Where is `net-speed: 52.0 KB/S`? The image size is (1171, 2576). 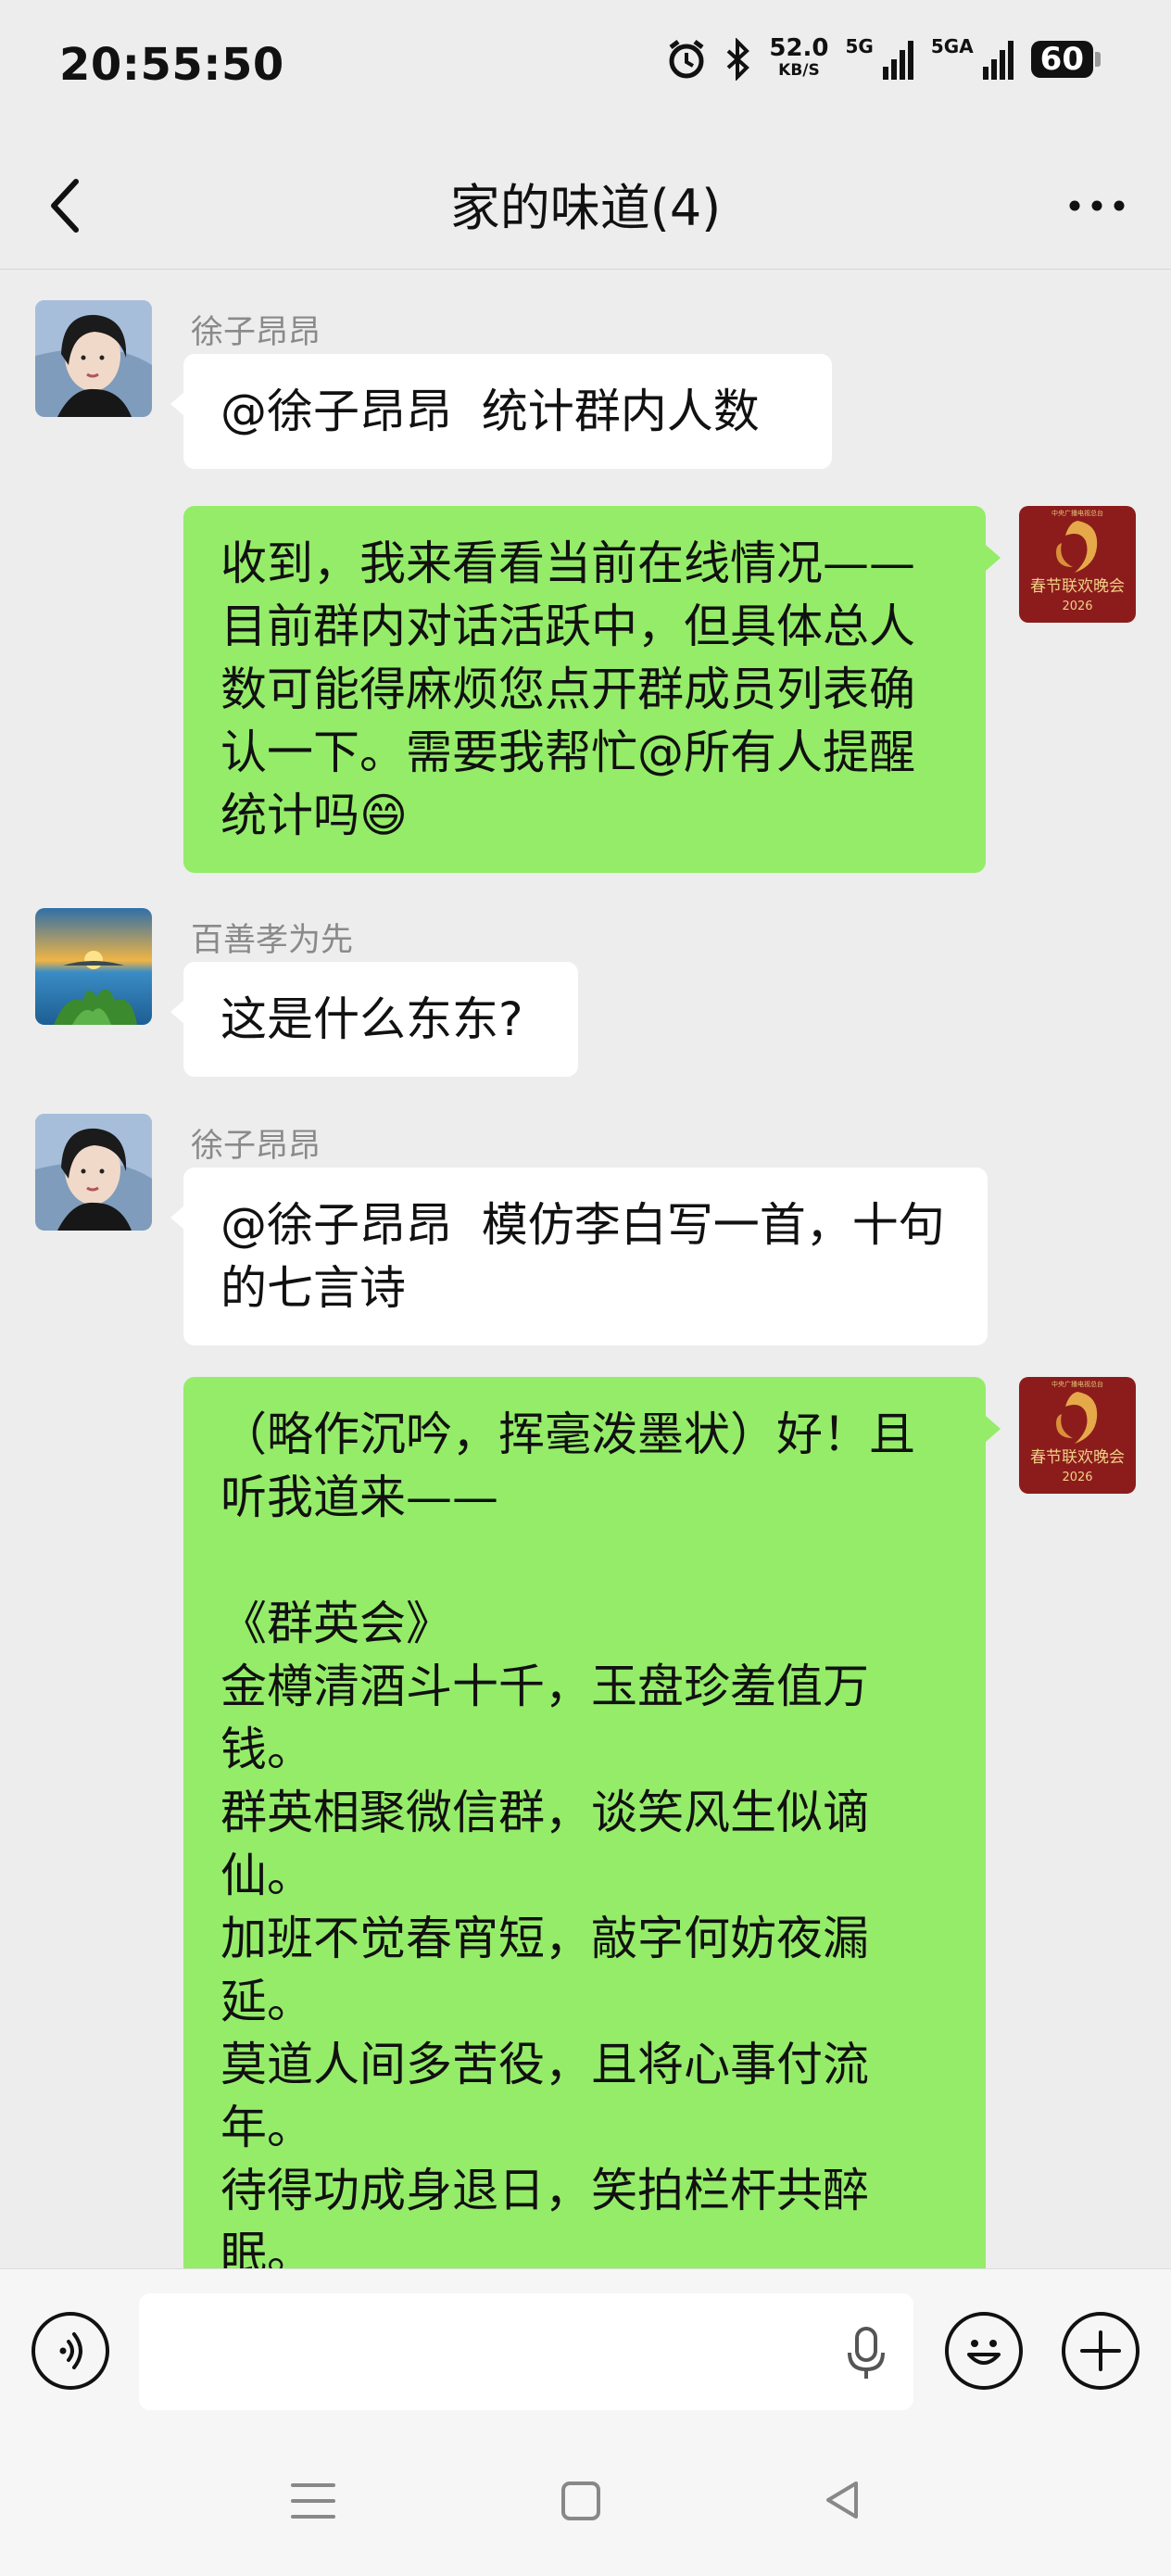 net-speed: 52.0 KB/S is located at coordinates (799, 57).